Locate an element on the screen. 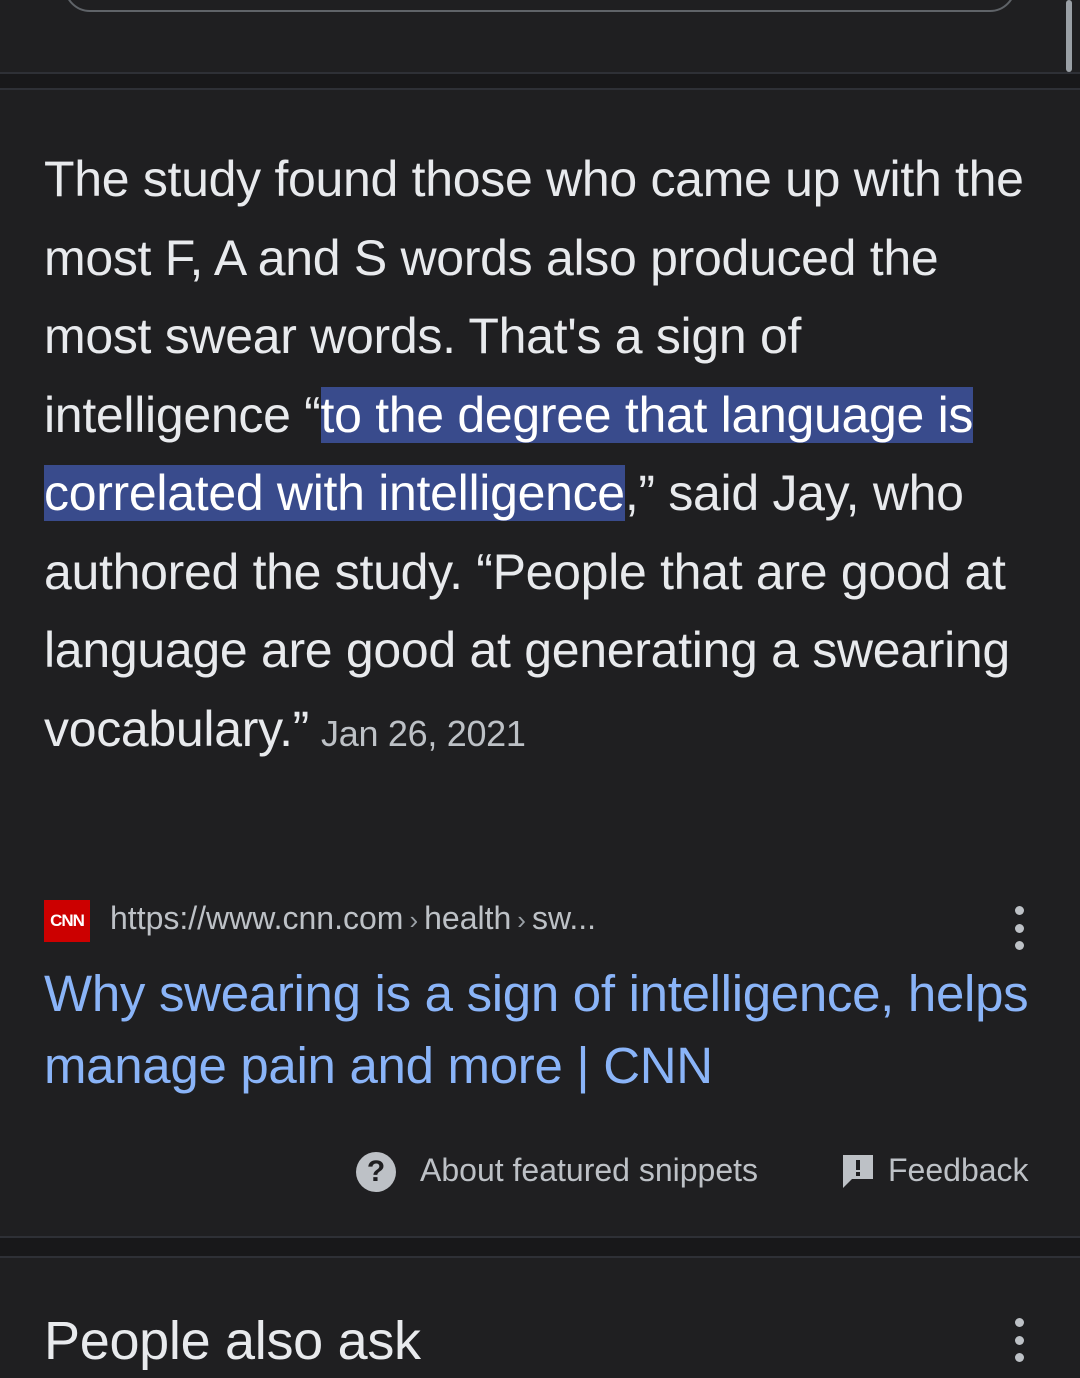 This screenshot has width=1080, height=1378. scrollbar is located at coordinates (1069, 36).